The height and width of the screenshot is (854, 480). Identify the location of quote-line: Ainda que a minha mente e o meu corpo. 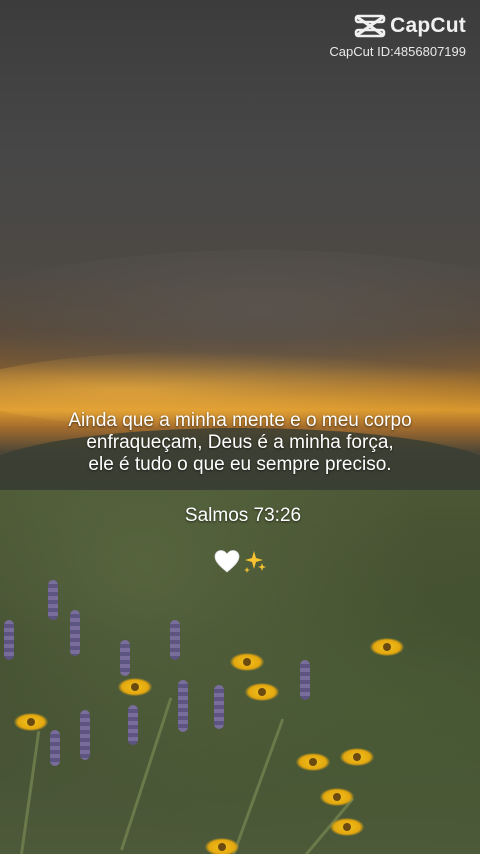
(240, 420).